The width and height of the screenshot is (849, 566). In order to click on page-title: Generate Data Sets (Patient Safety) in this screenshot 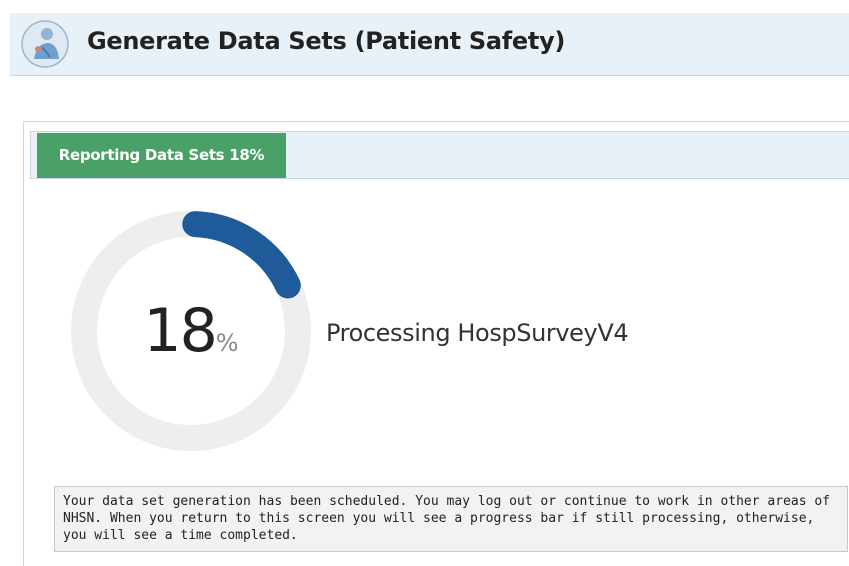, I will do `click(326, 41)`.